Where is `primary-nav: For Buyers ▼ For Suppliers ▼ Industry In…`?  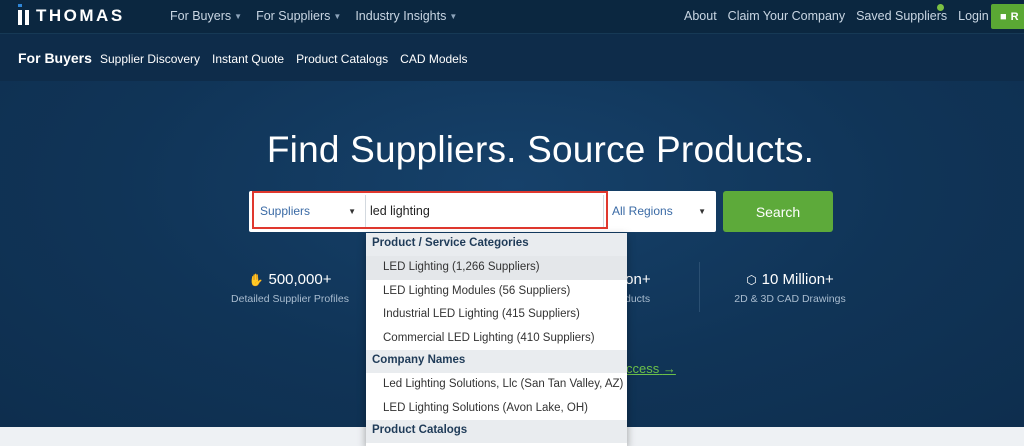 primary-nav: For Buyers ▼ For Suppliers ▼ Industry In… is located at coordinates (313, 16).